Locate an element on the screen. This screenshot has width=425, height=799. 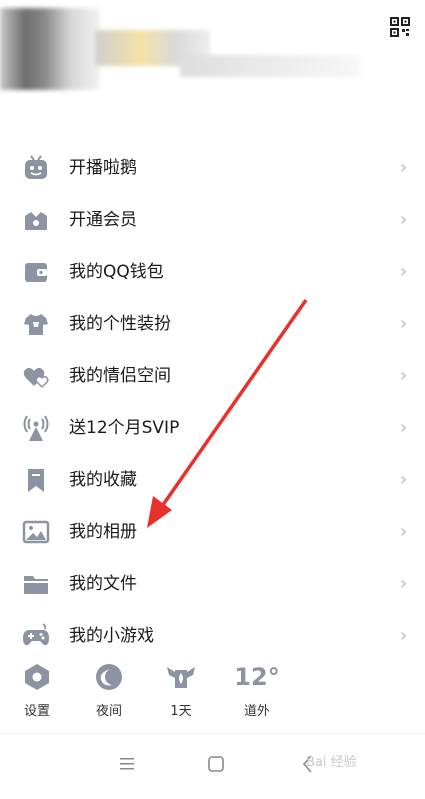
menu-item-svip-gift: 送12个月SVIP › is located at coordinates (212, 429).